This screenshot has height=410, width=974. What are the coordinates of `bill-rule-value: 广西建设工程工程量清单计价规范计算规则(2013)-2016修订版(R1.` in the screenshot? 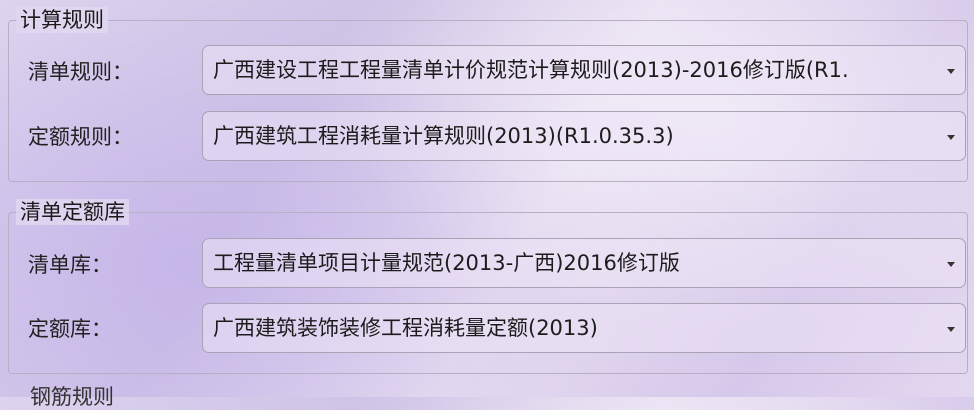 It's located at (531, 70).